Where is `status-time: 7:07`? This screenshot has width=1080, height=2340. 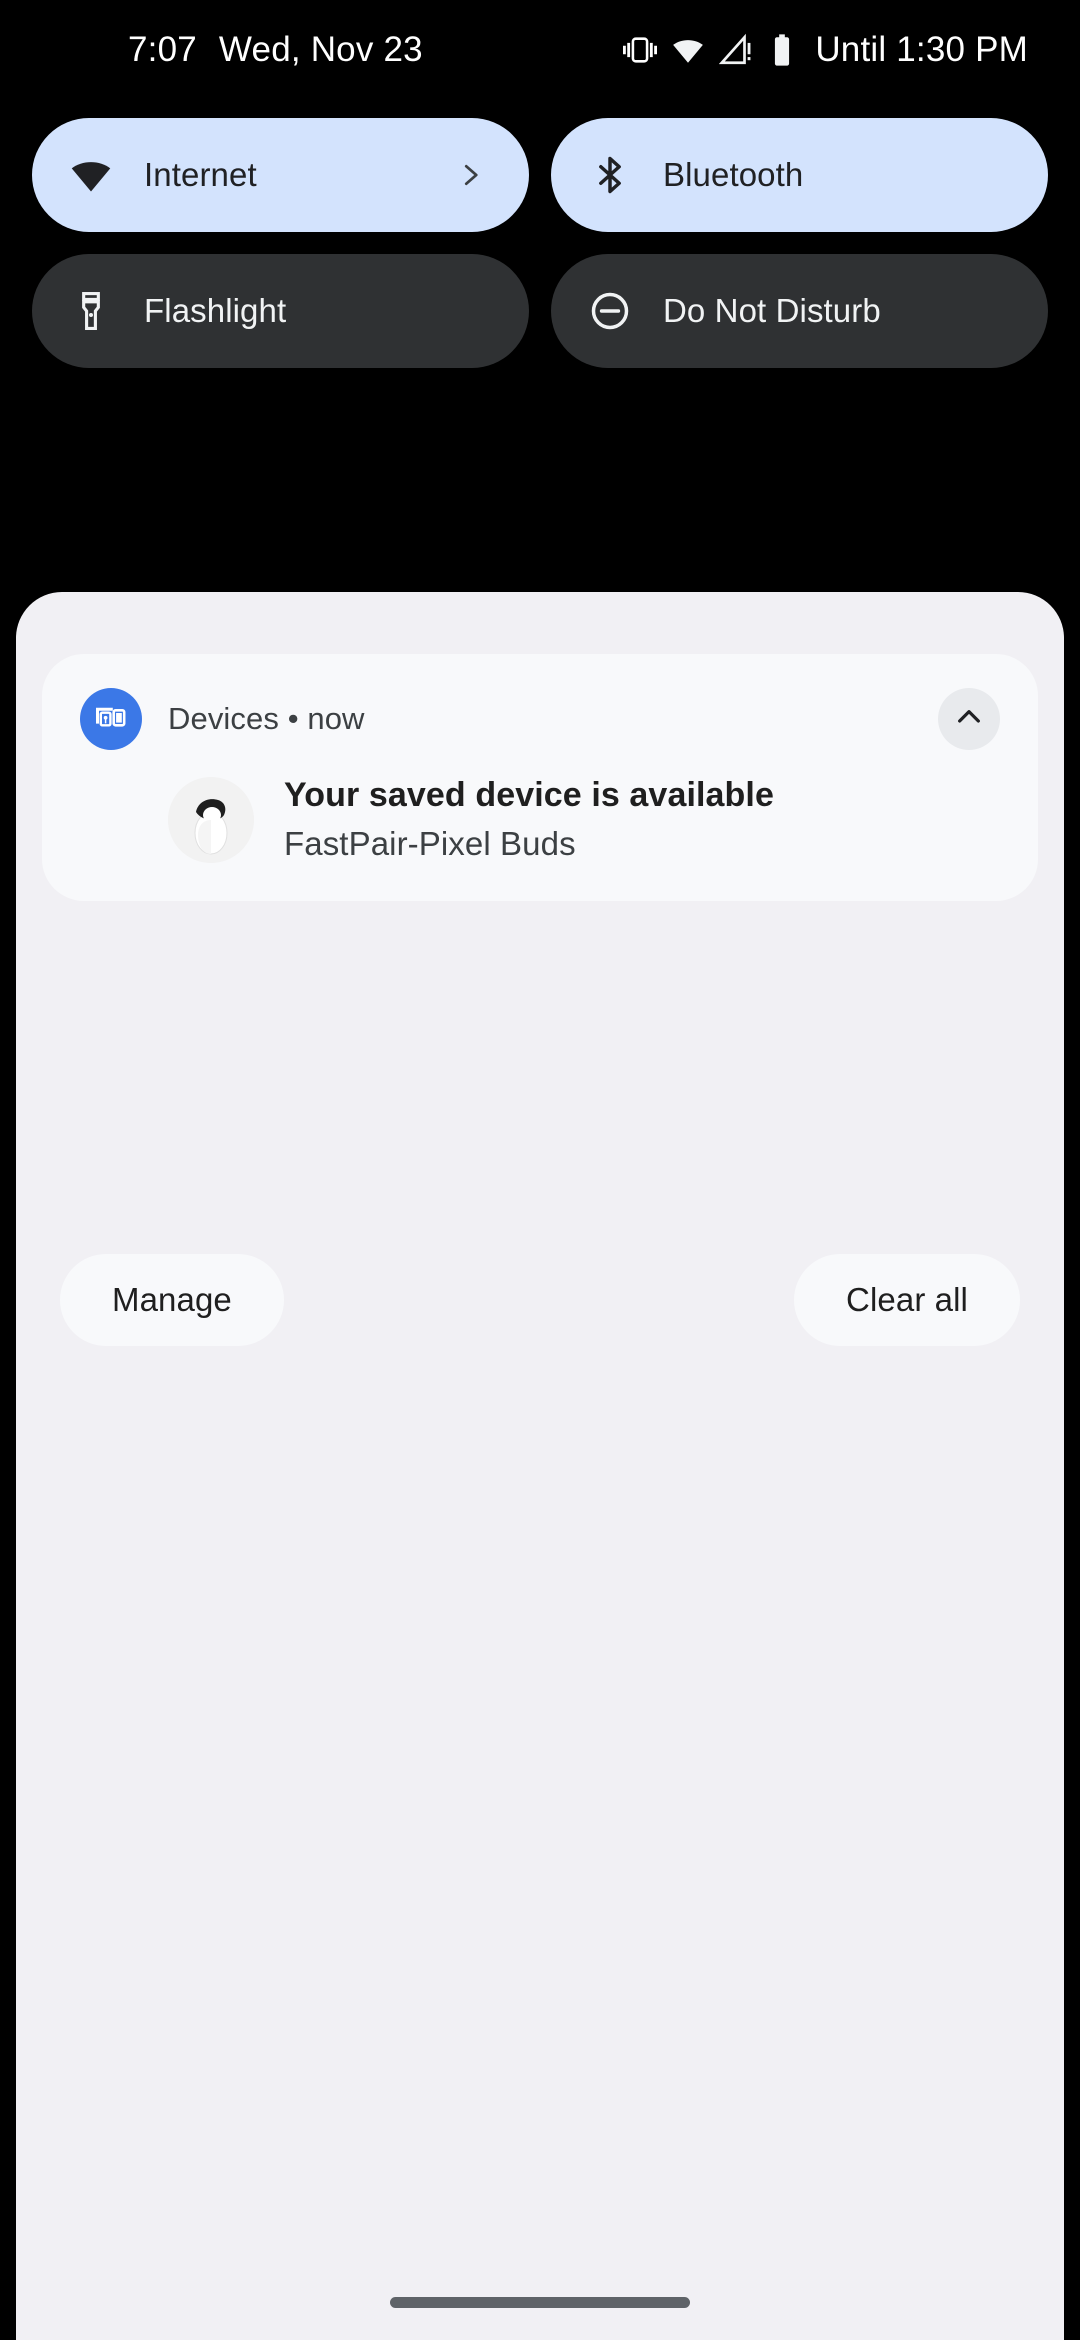 status-time: 7:07 is located at coordinates (162, 49).